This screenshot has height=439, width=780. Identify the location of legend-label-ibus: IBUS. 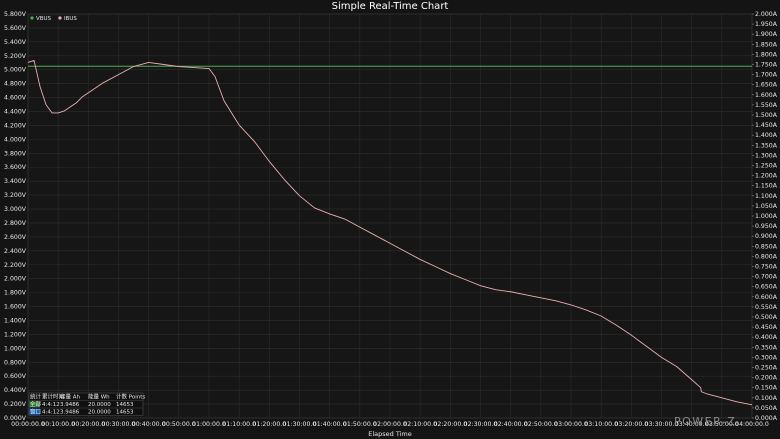
(70, 19).